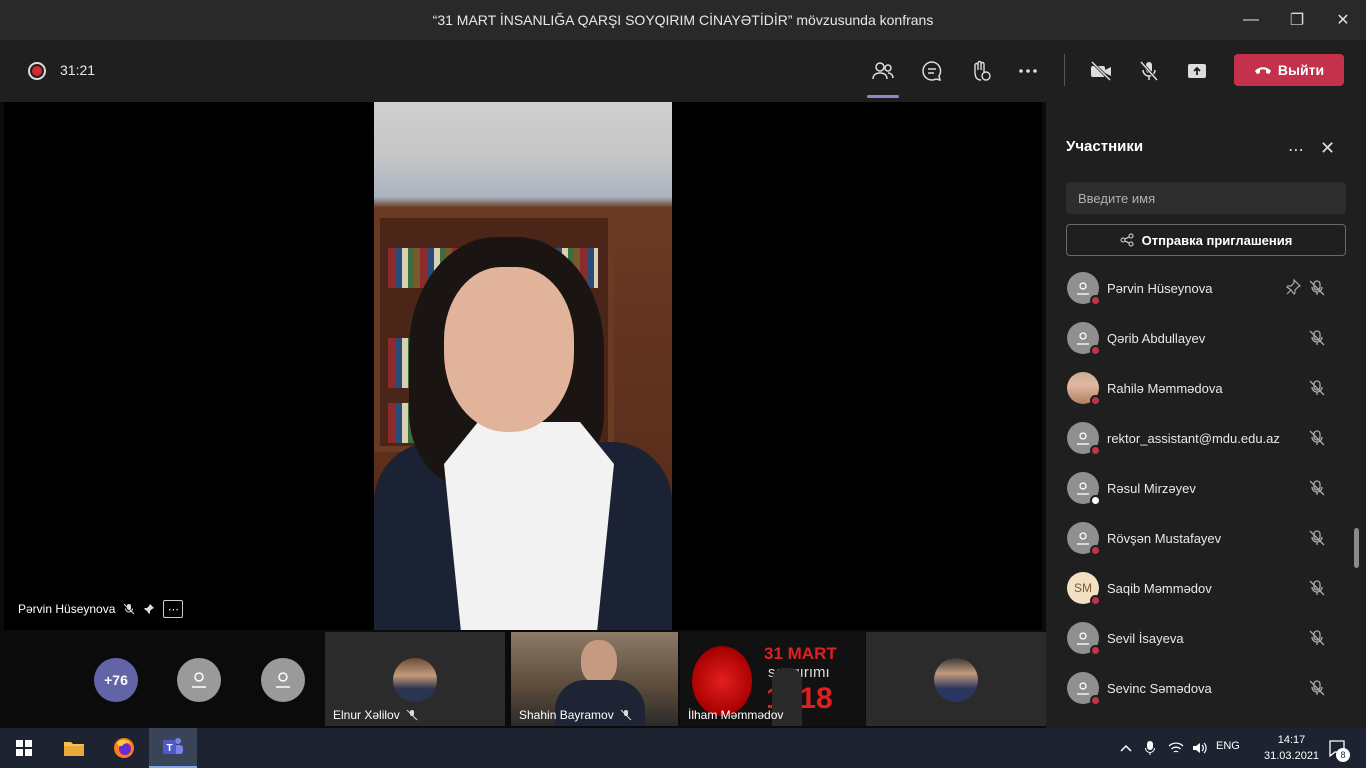  Describe the element at coordinates (736, 715) in the screenshot. I see `tile-name: İlham Məmmədov` at that location.